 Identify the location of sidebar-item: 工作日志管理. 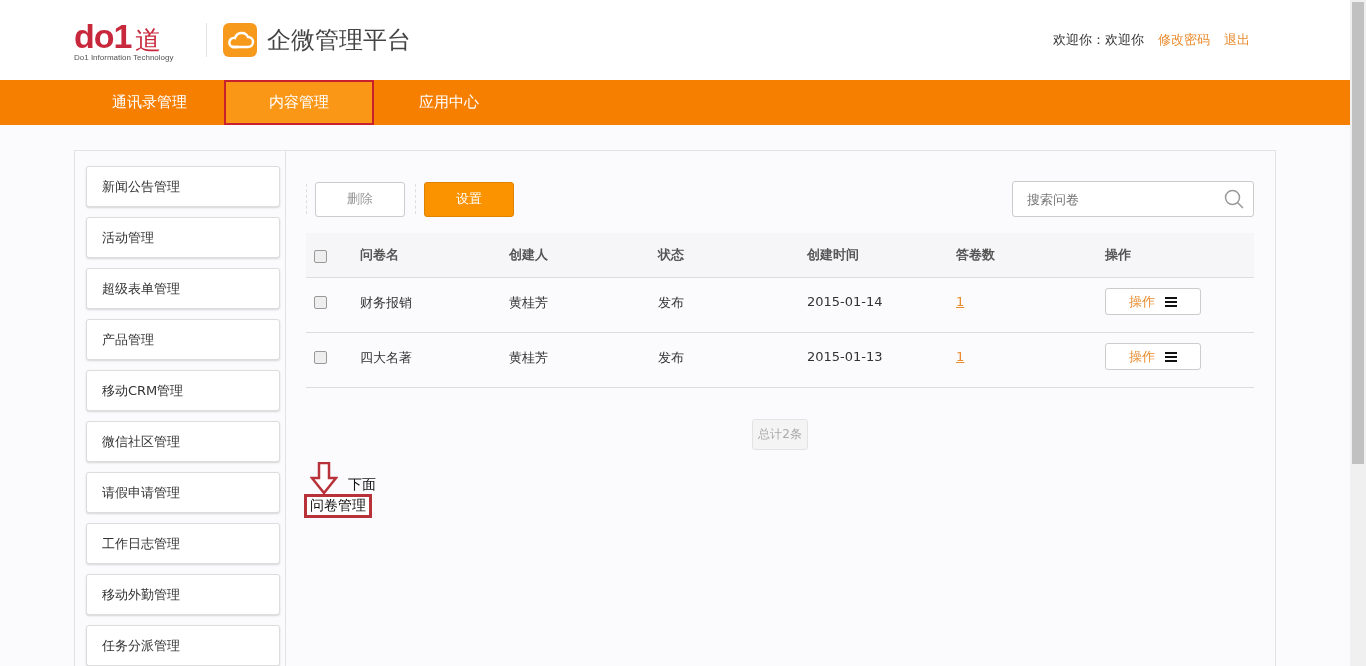
(183, 543).